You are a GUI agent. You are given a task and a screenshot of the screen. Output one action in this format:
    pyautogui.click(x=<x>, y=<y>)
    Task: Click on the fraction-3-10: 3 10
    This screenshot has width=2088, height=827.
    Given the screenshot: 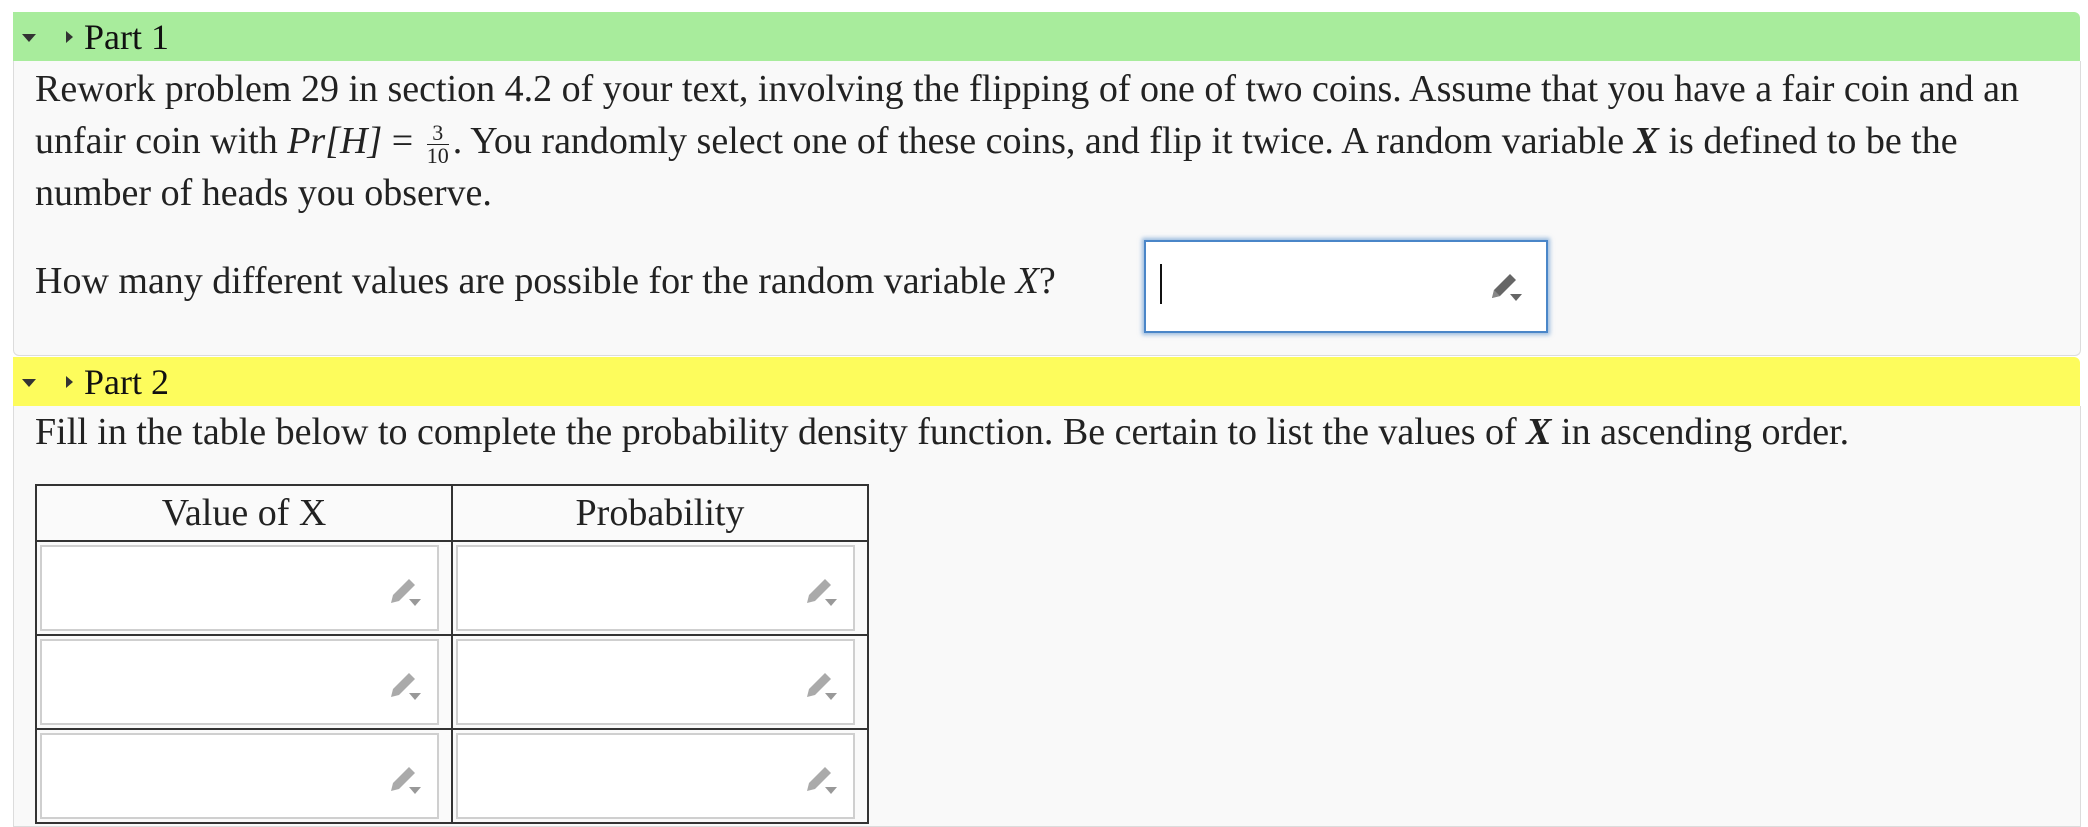 What is the action you would take?
    pyautogui.click(x=437, y=144)
    